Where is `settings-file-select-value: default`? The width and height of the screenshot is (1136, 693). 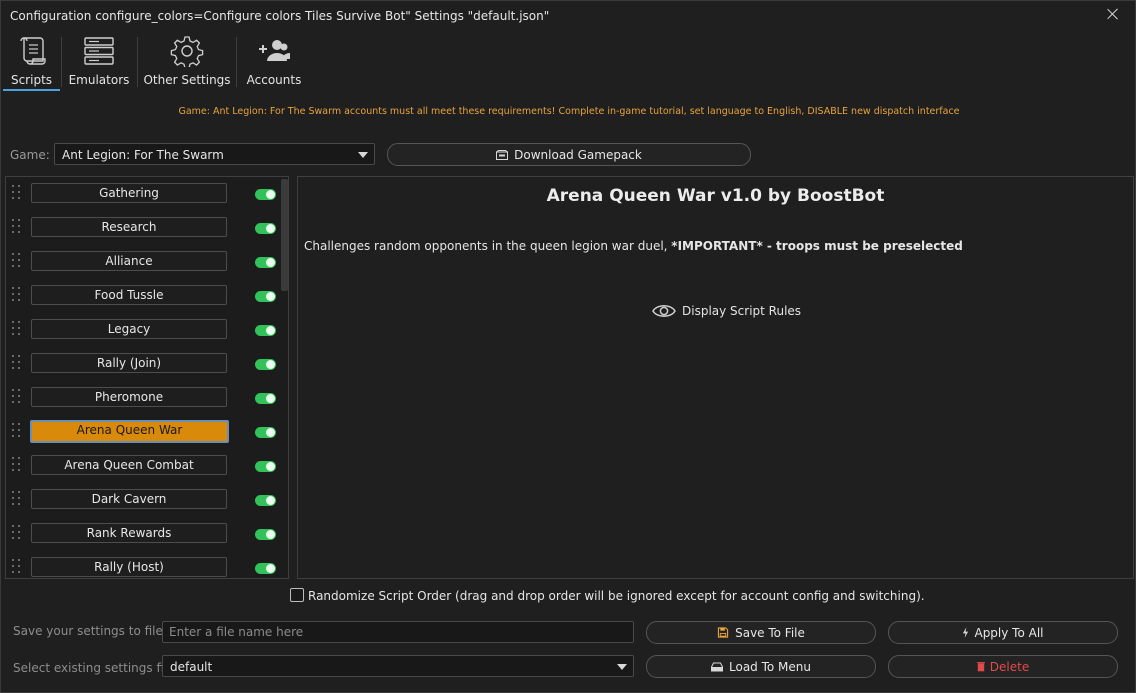 settings-file-select-value: default is located at coordinates (191, 667).